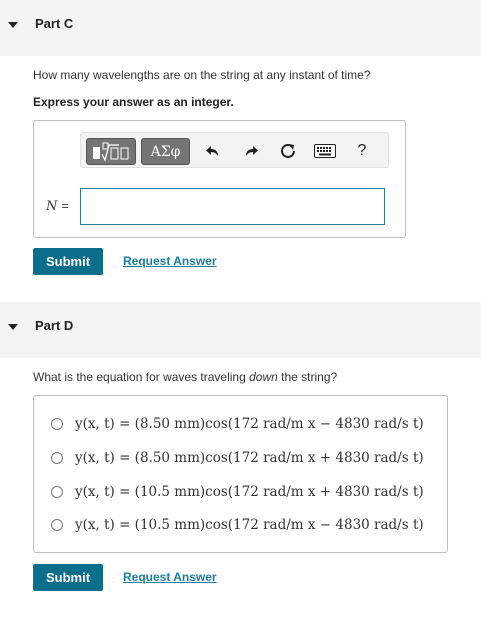  I want to click on math-toolbar: ΑΣφ ?, so click(234, 150).